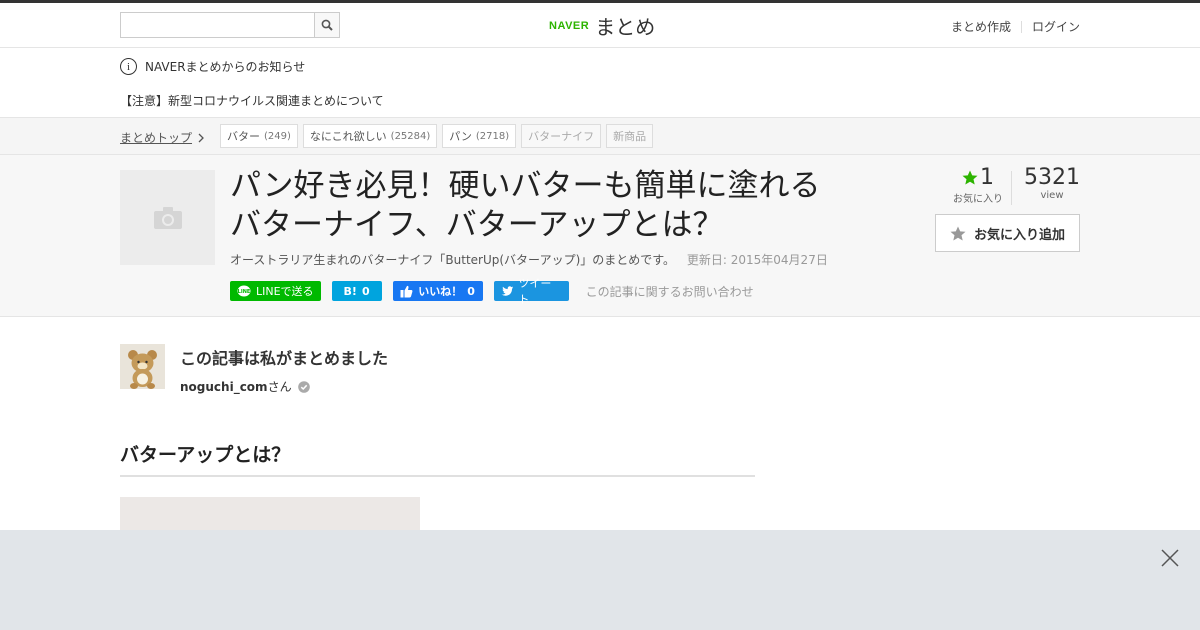  Describe the element at coordinates (670, 291) in the screenshot. I see `inquiry-link: この記事に関するお問い合わせ` at that location.